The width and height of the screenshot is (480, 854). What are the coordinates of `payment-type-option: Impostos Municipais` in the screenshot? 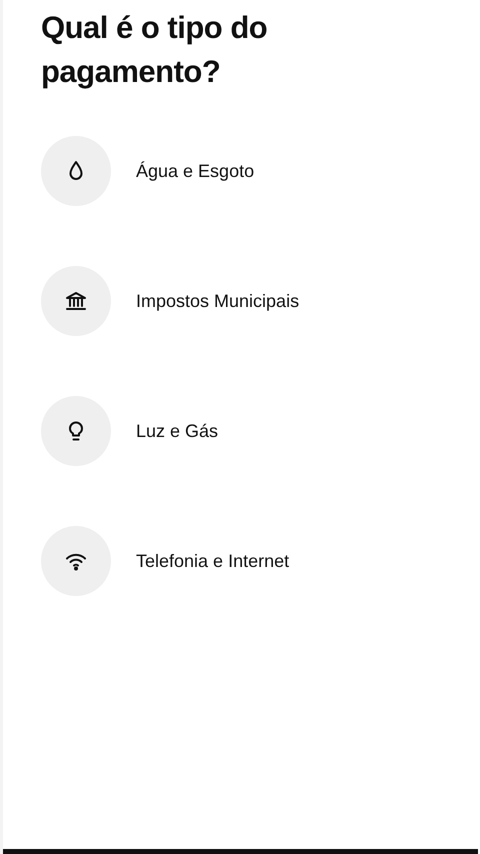 It's located at (241, 301).